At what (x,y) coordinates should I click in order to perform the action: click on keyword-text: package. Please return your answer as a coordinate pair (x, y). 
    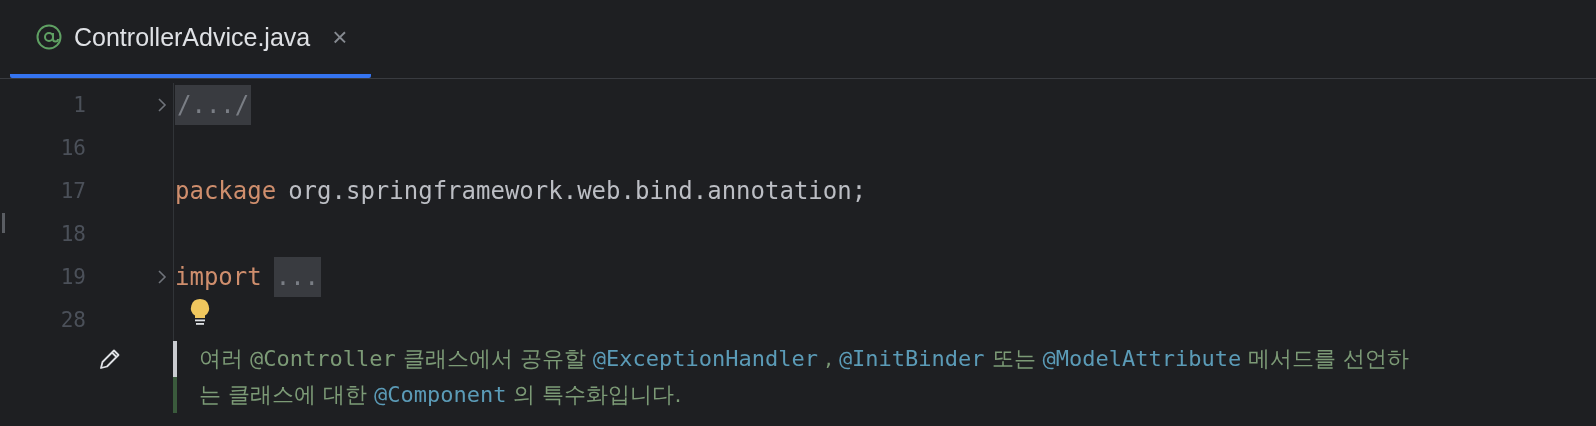
    Looking at the image, I should click on (226, 190).